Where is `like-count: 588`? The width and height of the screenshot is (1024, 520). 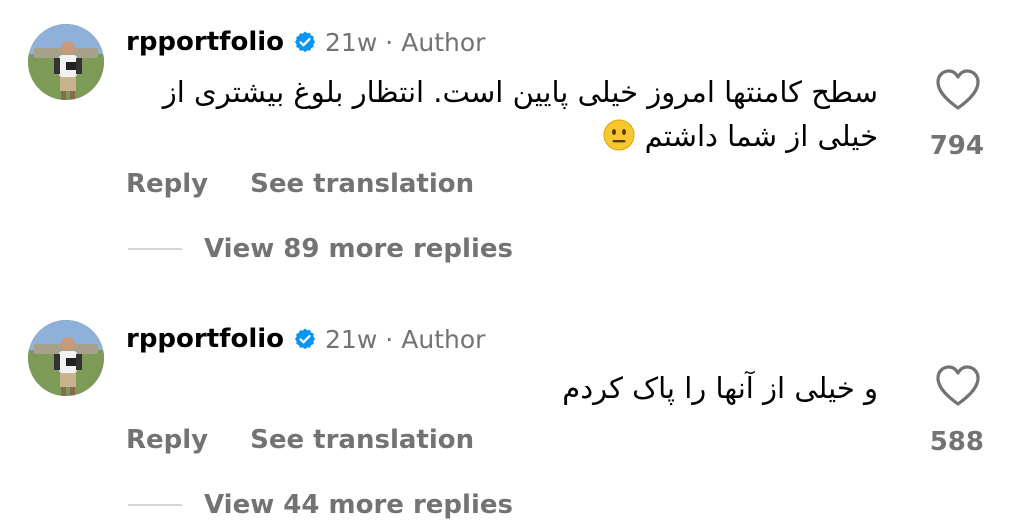 like-count: 588 is located at coordinates (956, 442).